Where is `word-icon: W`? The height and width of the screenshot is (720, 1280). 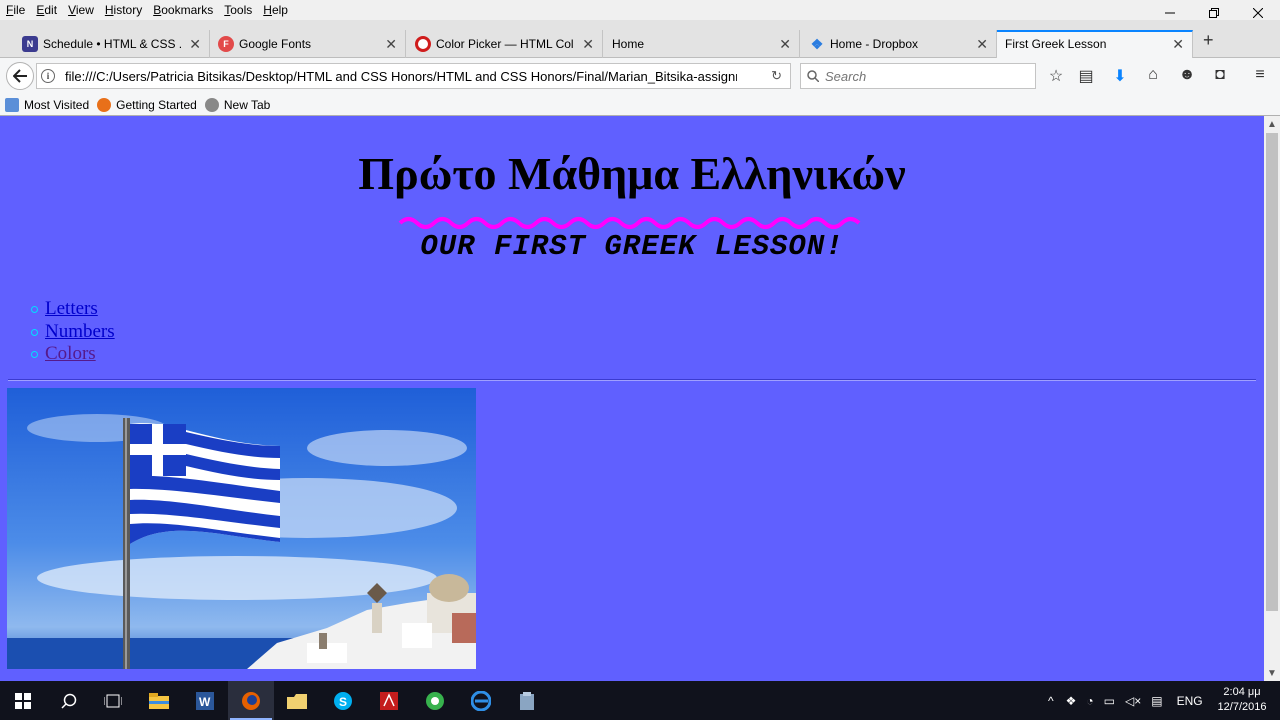
word-icon: W is located at coordinates (205, 700).